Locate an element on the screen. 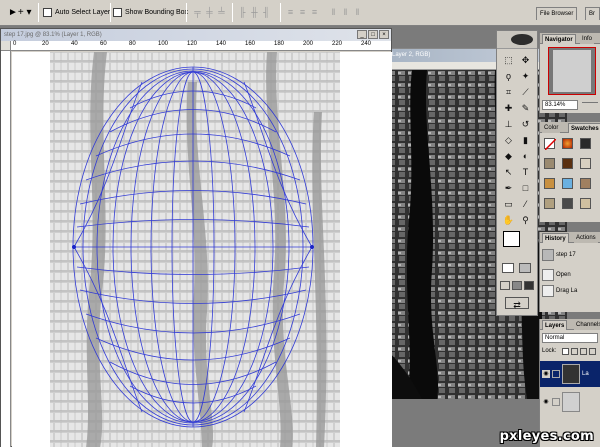  history-item-label: step 17 is located at coordinates (566, 255).